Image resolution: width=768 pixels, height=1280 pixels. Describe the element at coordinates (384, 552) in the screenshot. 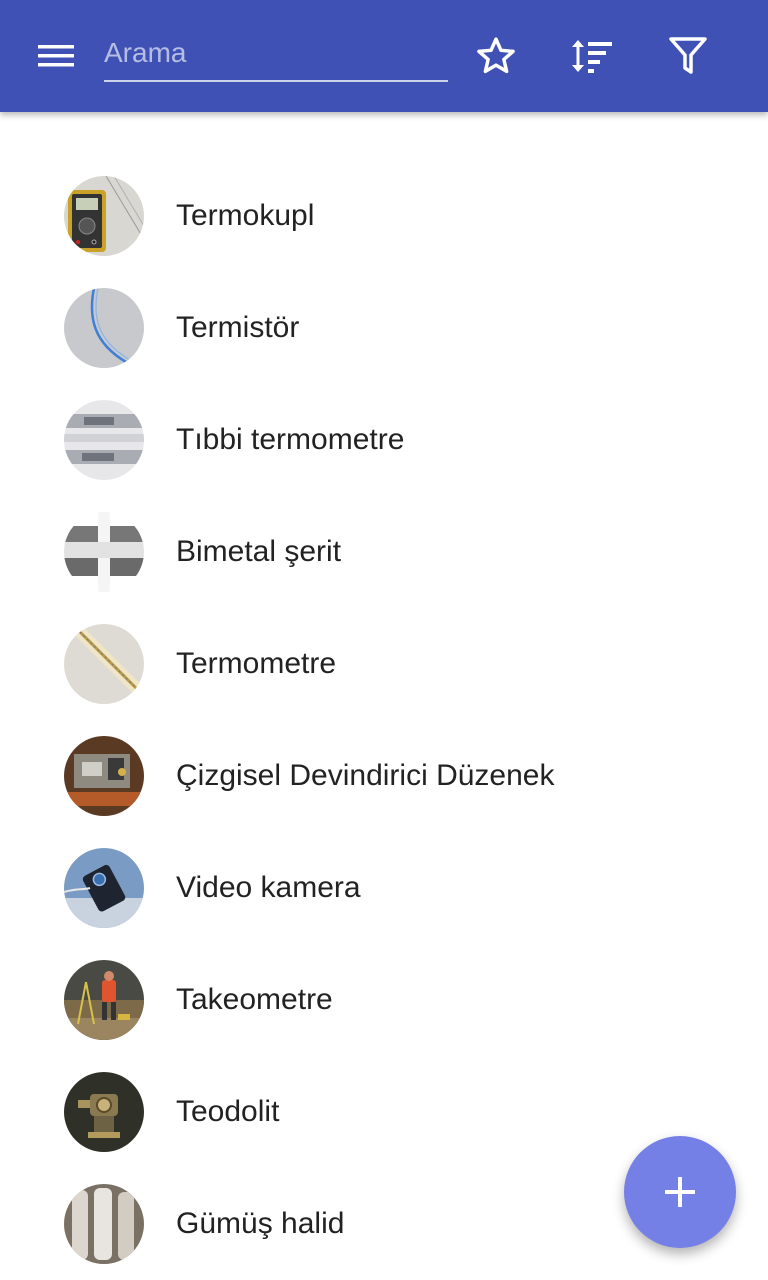

I see `list-item: Bimetal şerit` at that location.